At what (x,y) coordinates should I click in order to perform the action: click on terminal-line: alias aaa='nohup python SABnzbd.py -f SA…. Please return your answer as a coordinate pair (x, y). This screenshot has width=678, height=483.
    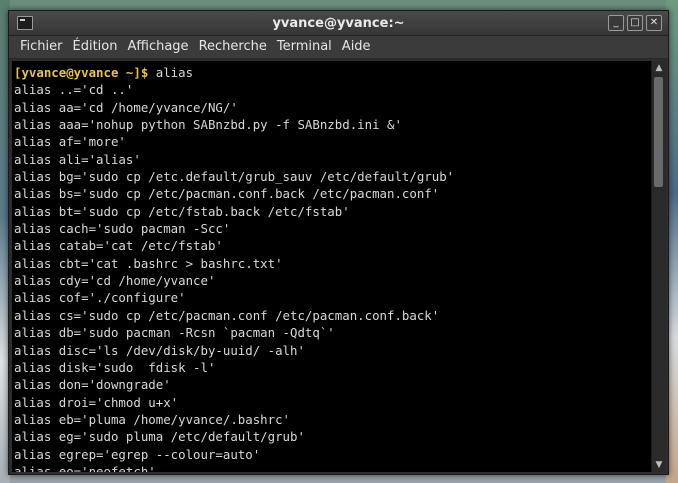
    Looking at the image, I should click on (208, 125).